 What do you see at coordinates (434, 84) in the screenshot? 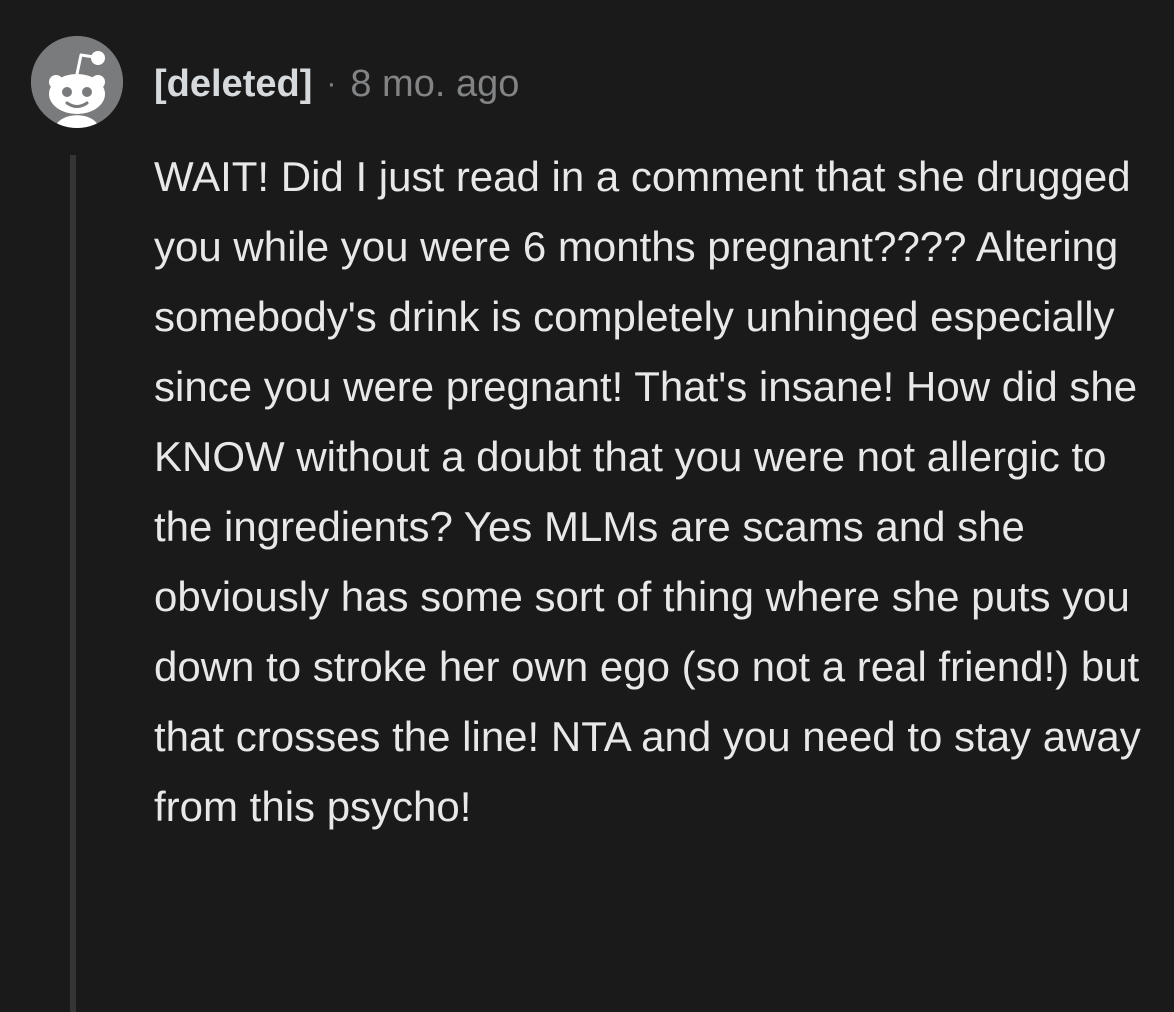
I see `comment-timestamp: 8 mo. ago` at bounding box center [434, 84].